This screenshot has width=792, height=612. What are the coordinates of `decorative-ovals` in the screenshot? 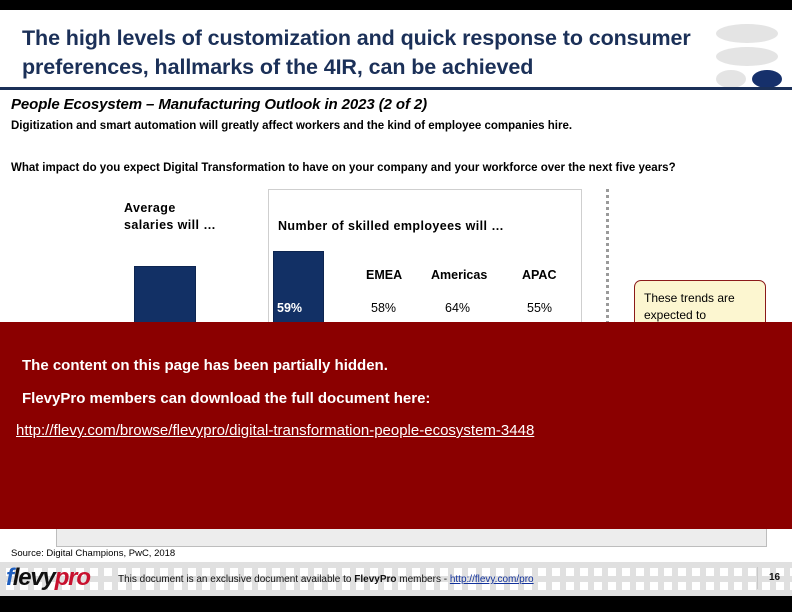 It's located at (745, 57).